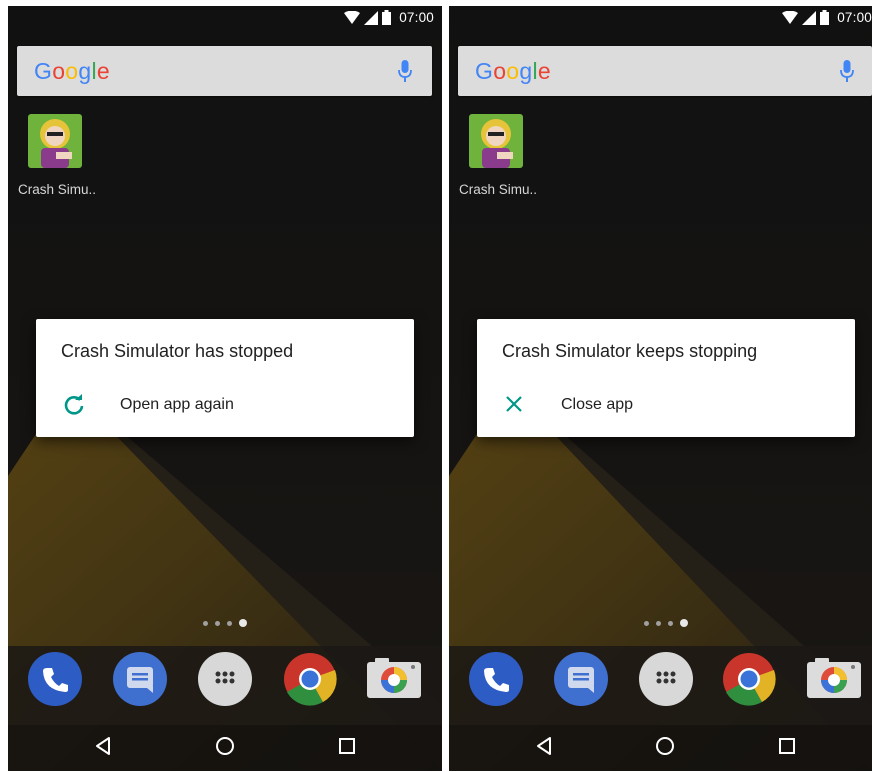  I want to click on close-app-button: Close app, so click(666, 406).